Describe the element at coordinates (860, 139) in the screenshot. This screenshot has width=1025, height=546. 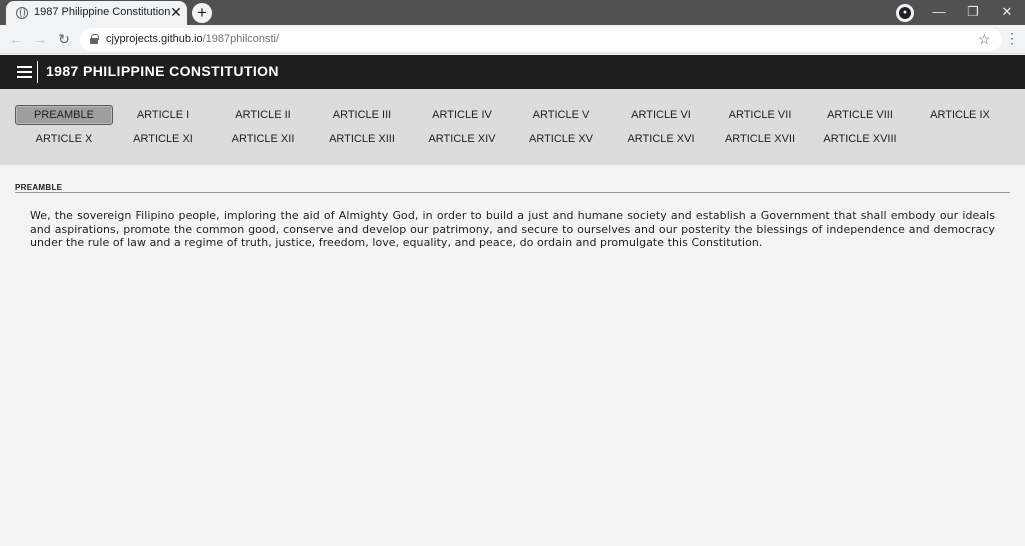
I see `article-button-18: ARTICLE XVIII` at that location.